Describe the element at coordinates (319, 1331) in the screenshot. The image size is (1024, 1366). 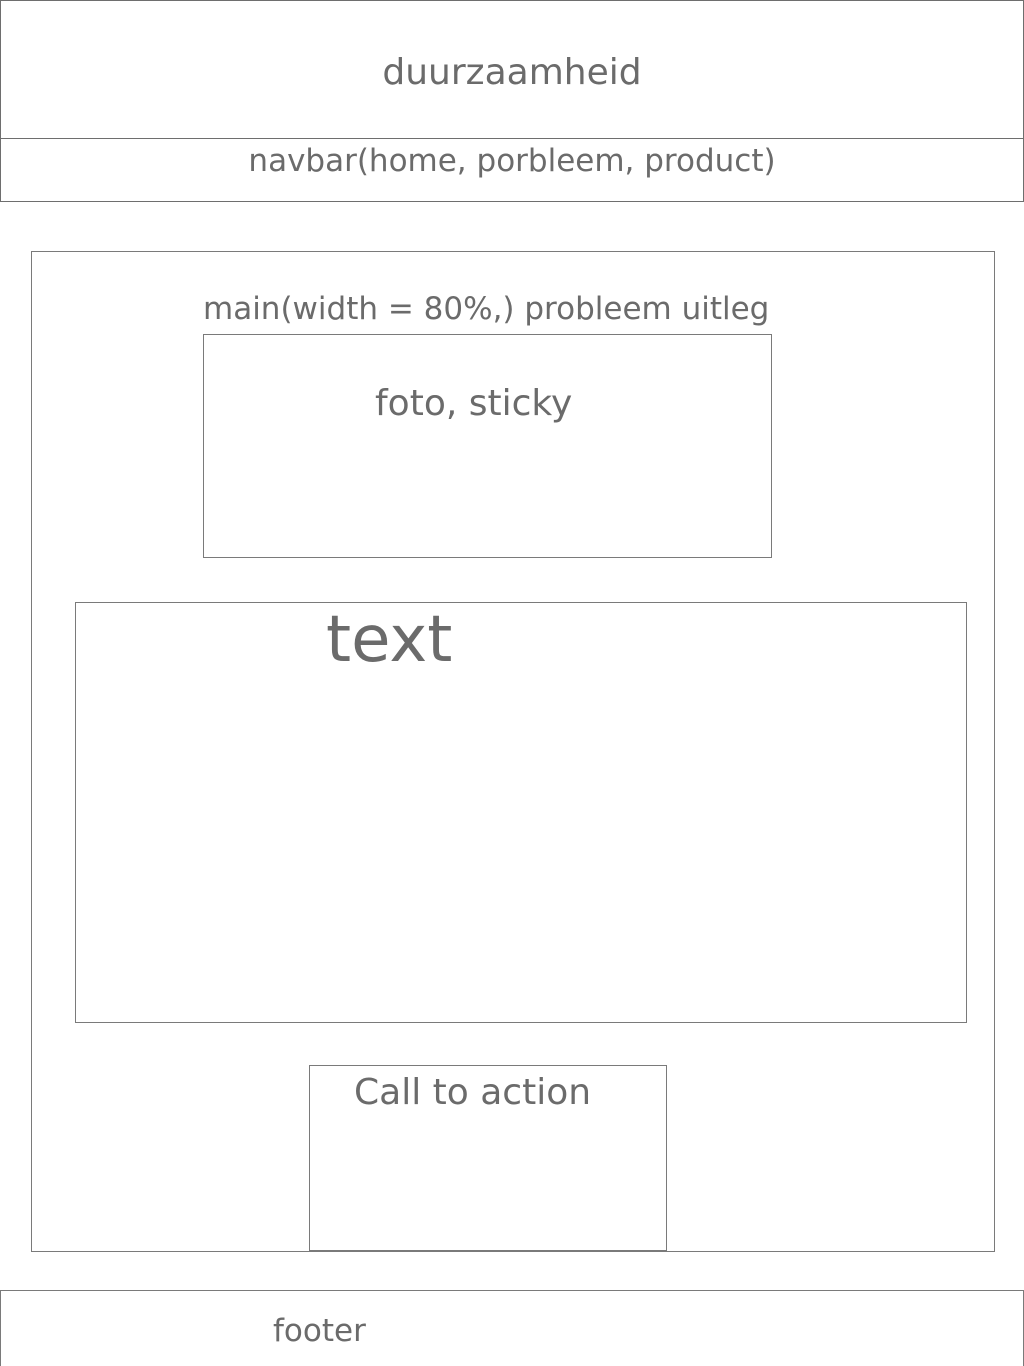
I see `footer-label: footer` at that location.